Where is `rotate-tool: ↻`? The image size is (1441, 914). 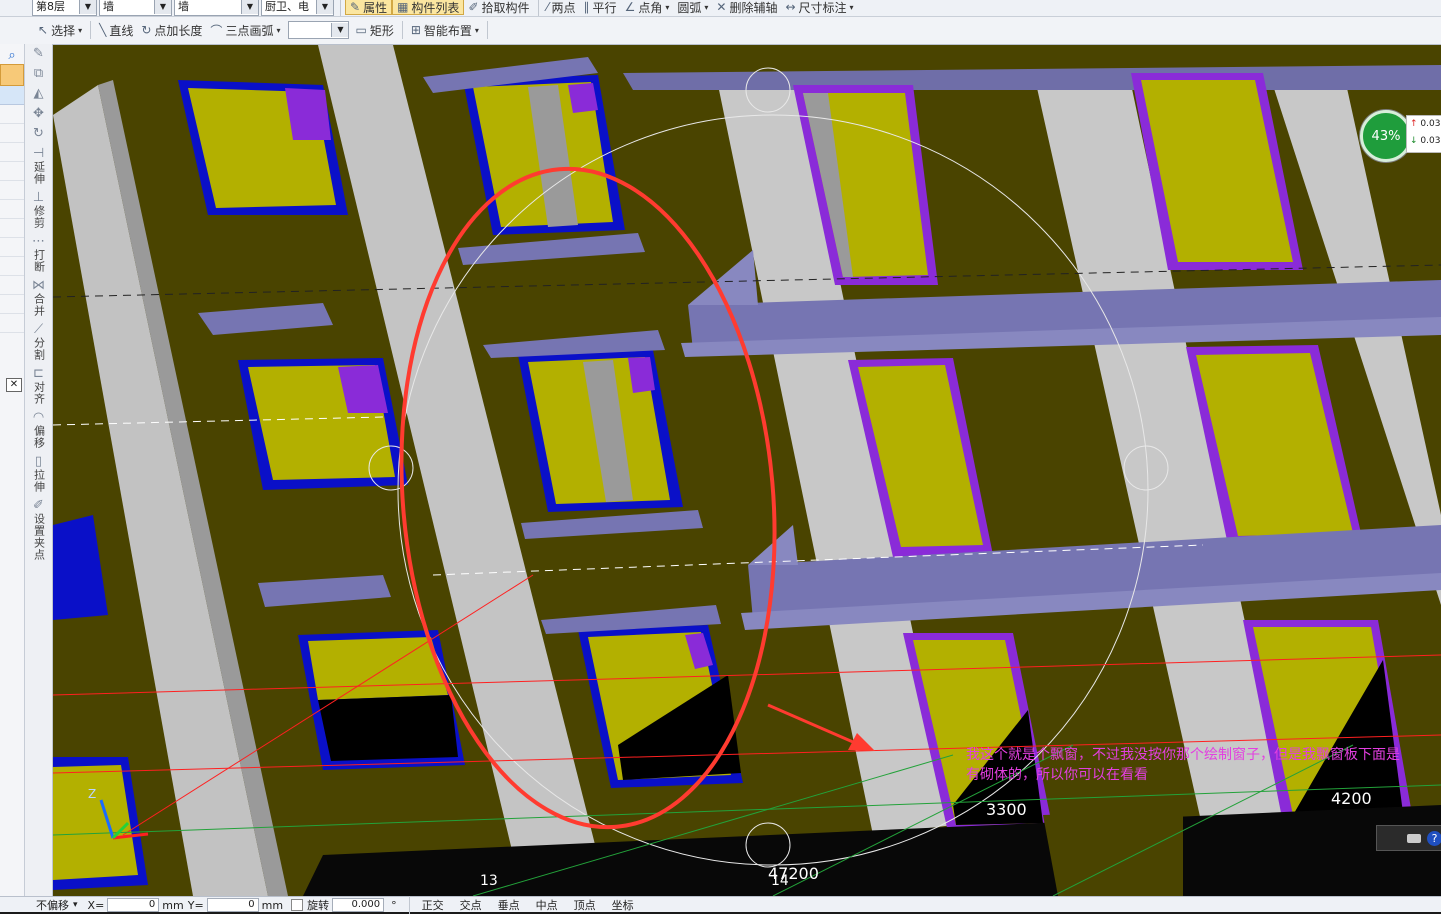 rotate-tool: ↻ is located at coordinates (38, 134).